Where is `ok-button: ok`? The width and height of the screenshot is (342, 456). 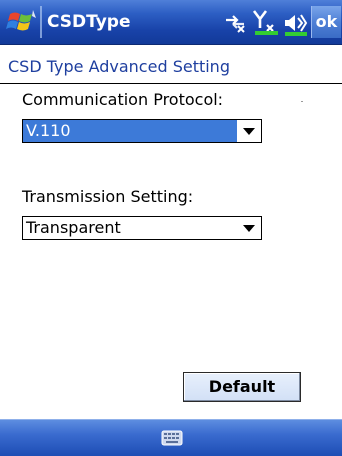 ok-button: ok is located at coordinates (326, 22).